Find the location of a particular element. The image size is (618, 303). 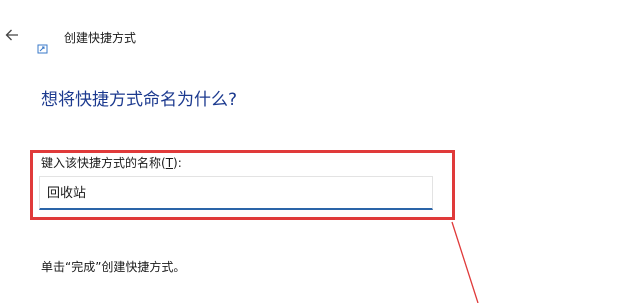

wizard-title: 创建快捷方式 is located at coordinates (100, 38).